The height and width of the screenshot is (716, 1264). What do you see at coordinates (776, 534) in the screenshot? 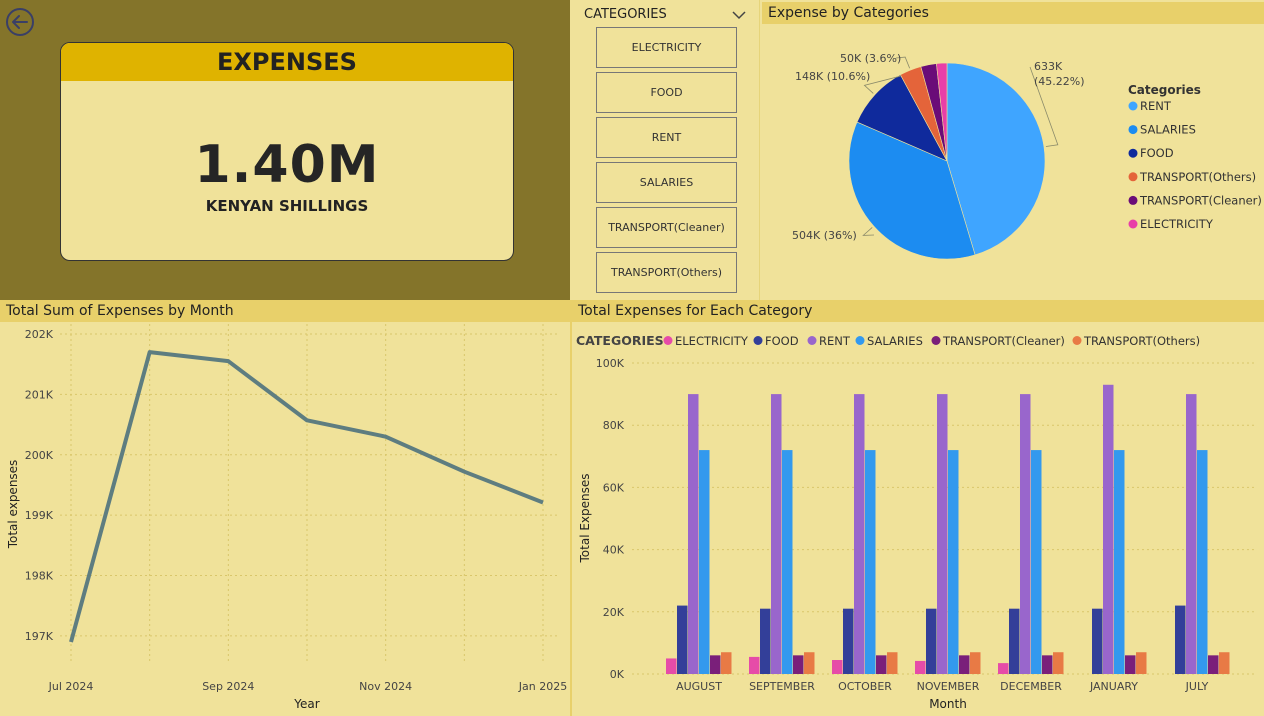
I see `bar-september-rent` at bounding box center [776, 534].